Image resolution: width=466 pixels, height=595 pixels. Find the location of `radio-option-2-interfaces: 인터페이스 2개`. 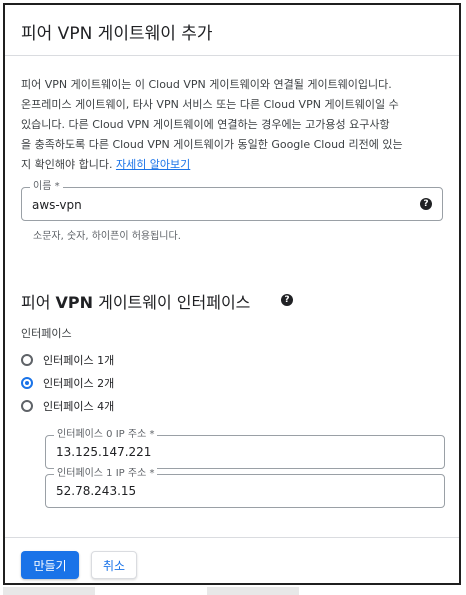

radio-option-2-interfaces: 인터페이스 2개 is located at coordinates (67, 383).